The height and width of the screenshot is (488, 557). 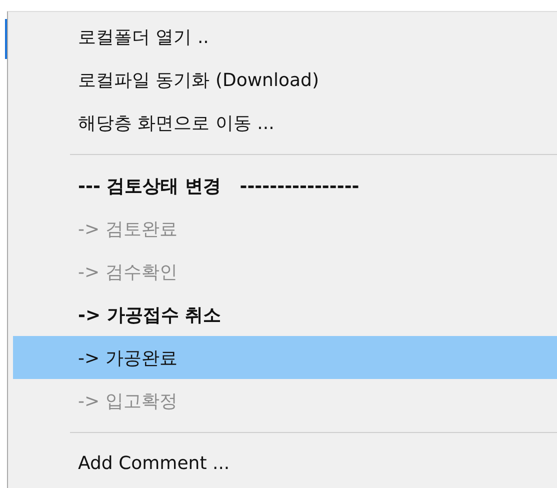 I want to click on menu-item: -> 가공접수 취소, so click(x=285, y=314).